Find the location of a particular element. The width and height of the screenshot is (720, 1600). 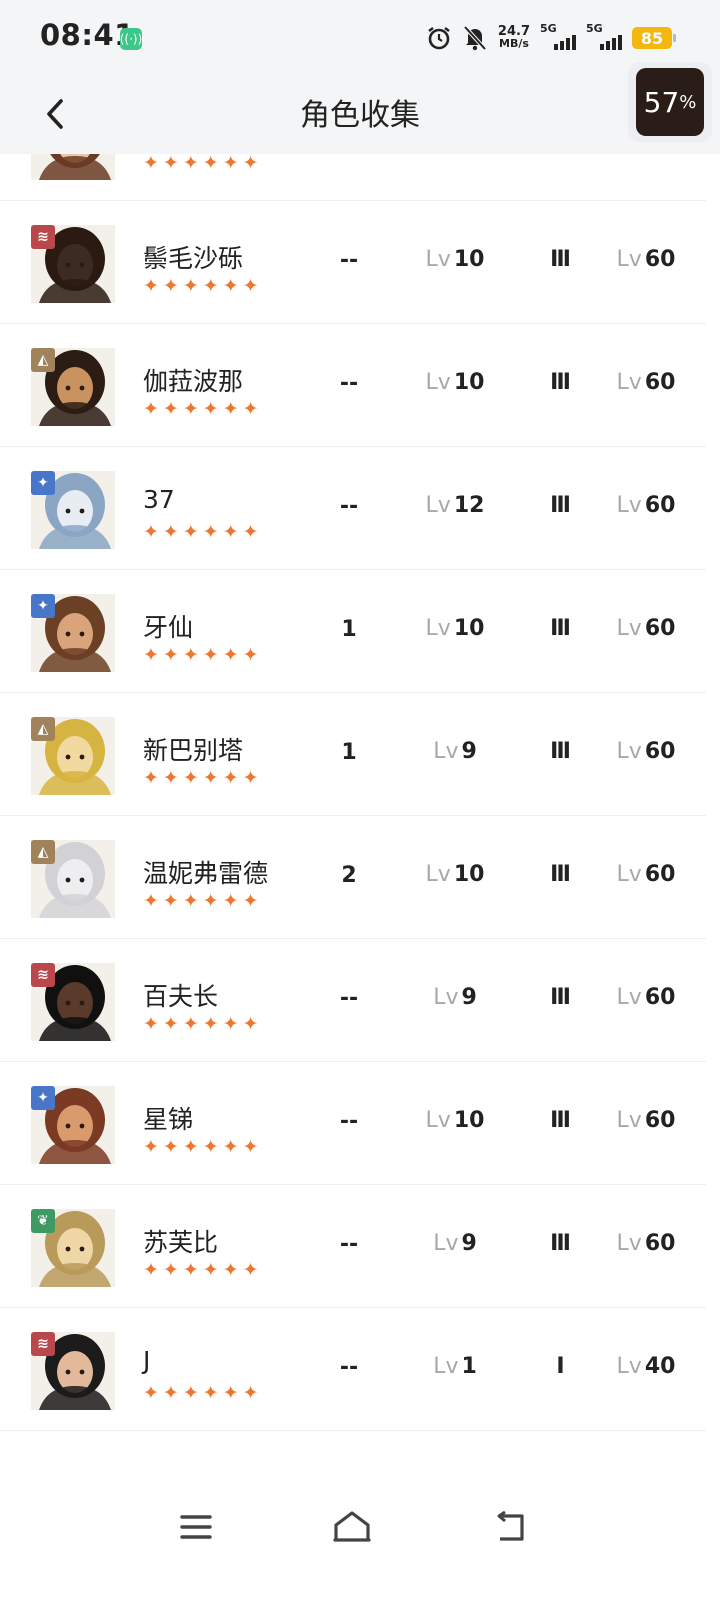

nav-back-button is located at coordinates (510, 1527).